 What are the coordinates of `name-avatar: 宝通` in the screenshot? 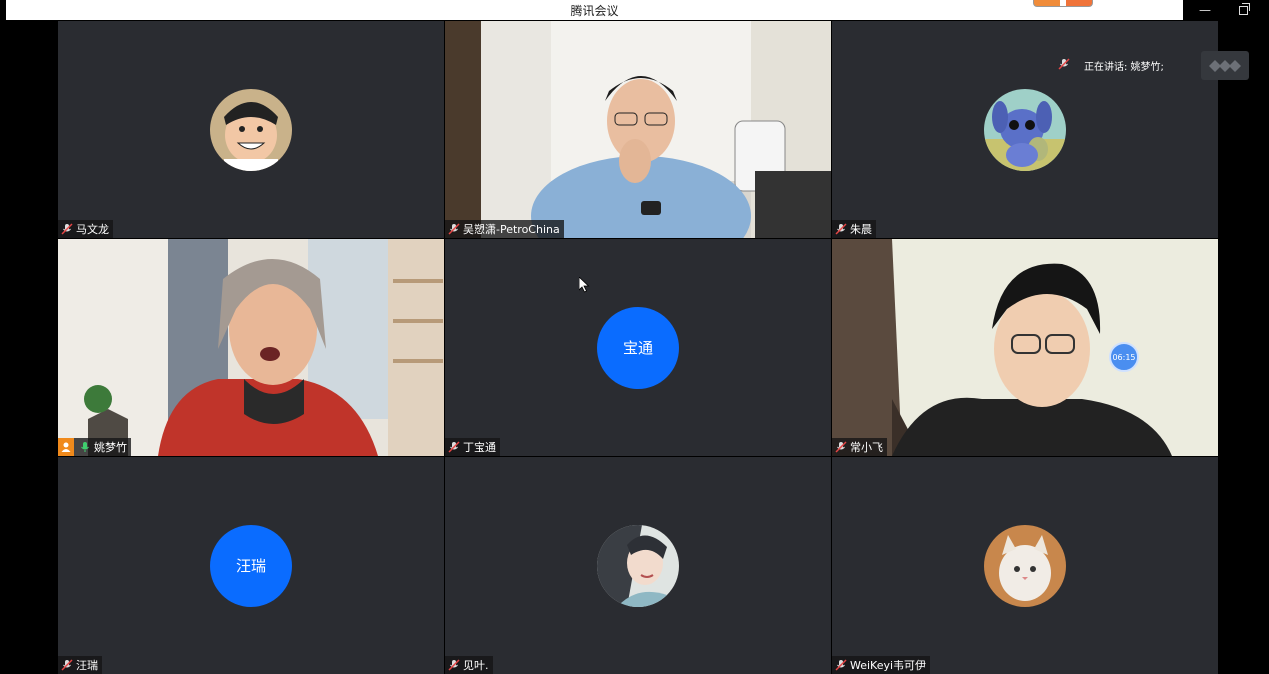 It's located at (638, 347).